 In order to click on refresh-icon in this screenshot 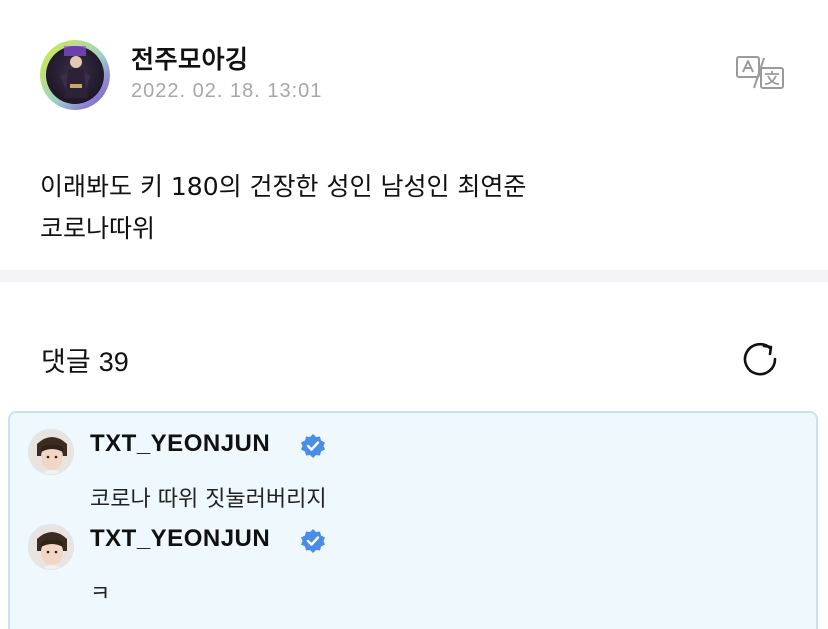, I will do `click(760, 359)`.